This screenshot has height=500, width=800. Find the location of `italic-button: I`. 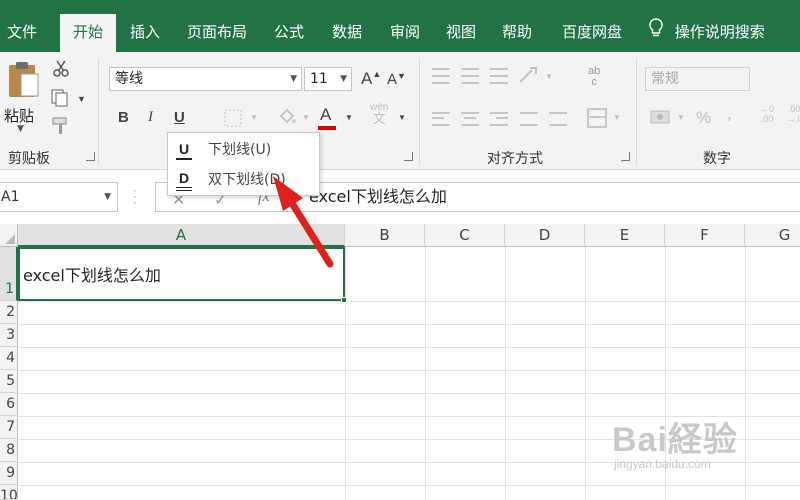

italic-button: I is located at coordinates (150, 117).